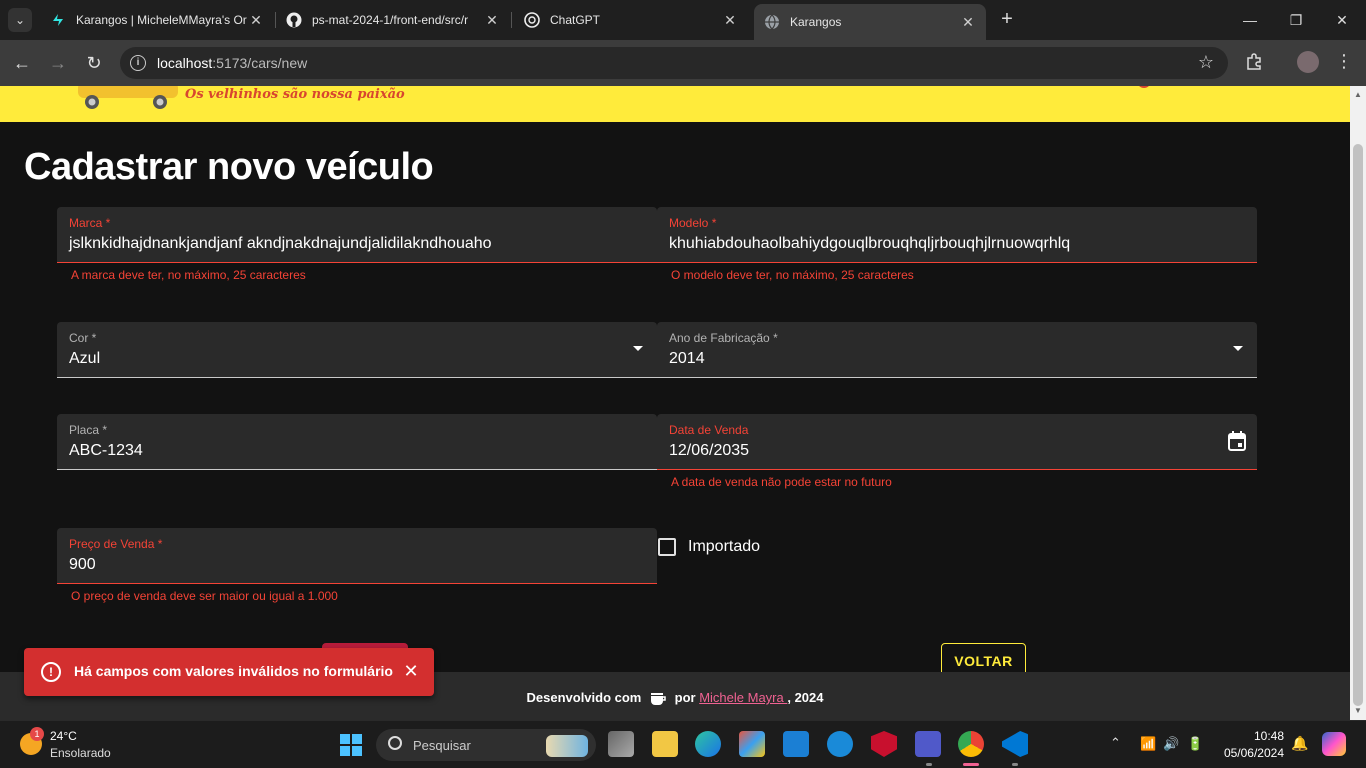  Describe the element at coordinates (85, 358) in the screenshot. I see `color-select-value: Azul` at that location.